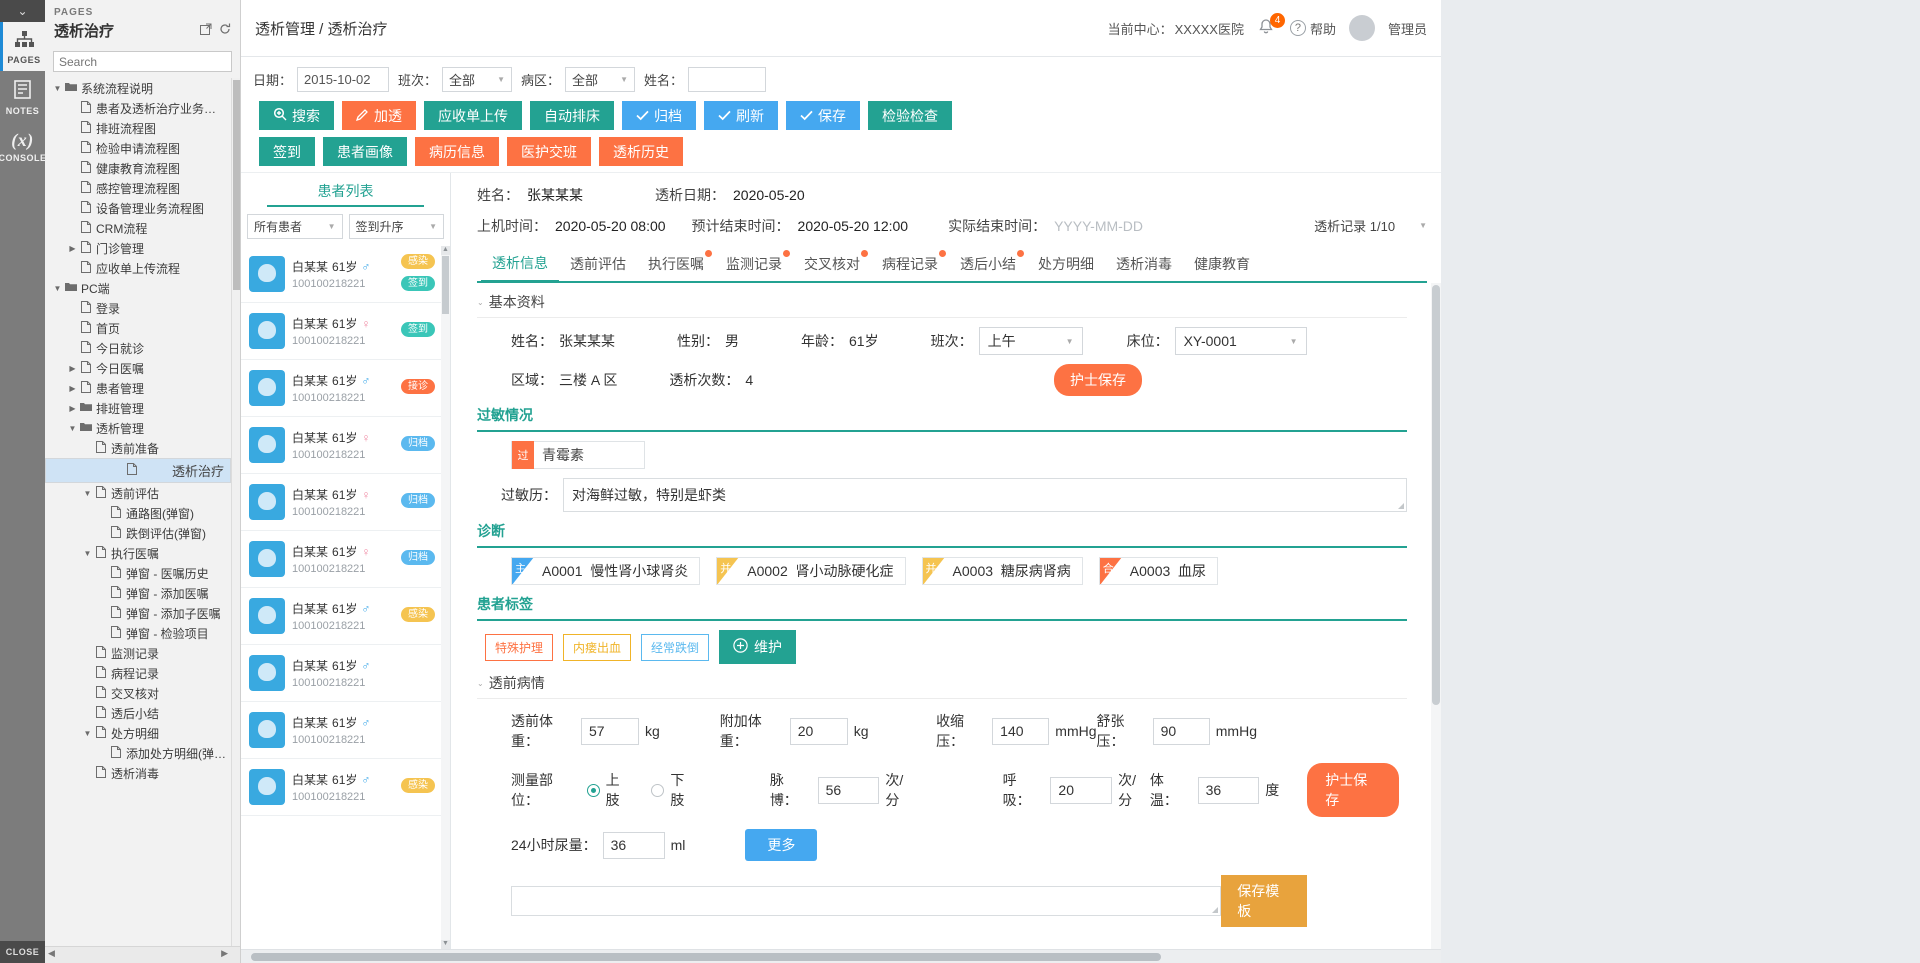 This screenshot has width=1920, height=963. I want to click on dbp-input: 90, so click(1181, 731).